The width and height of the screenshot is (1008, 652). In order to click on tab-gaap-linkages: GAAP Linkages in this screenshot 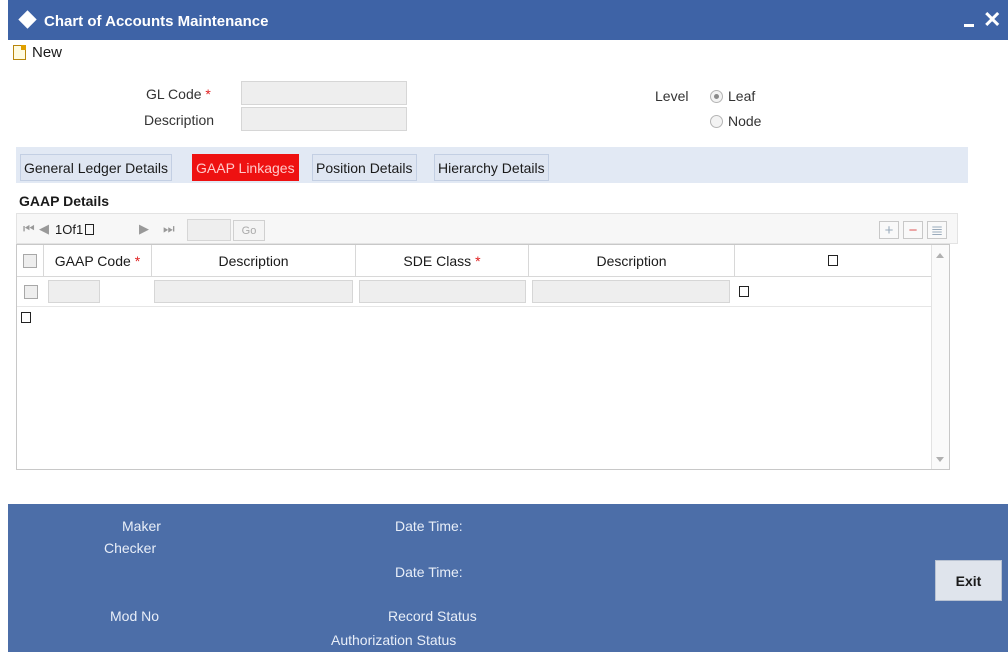, I will do `click(245, 167)`.